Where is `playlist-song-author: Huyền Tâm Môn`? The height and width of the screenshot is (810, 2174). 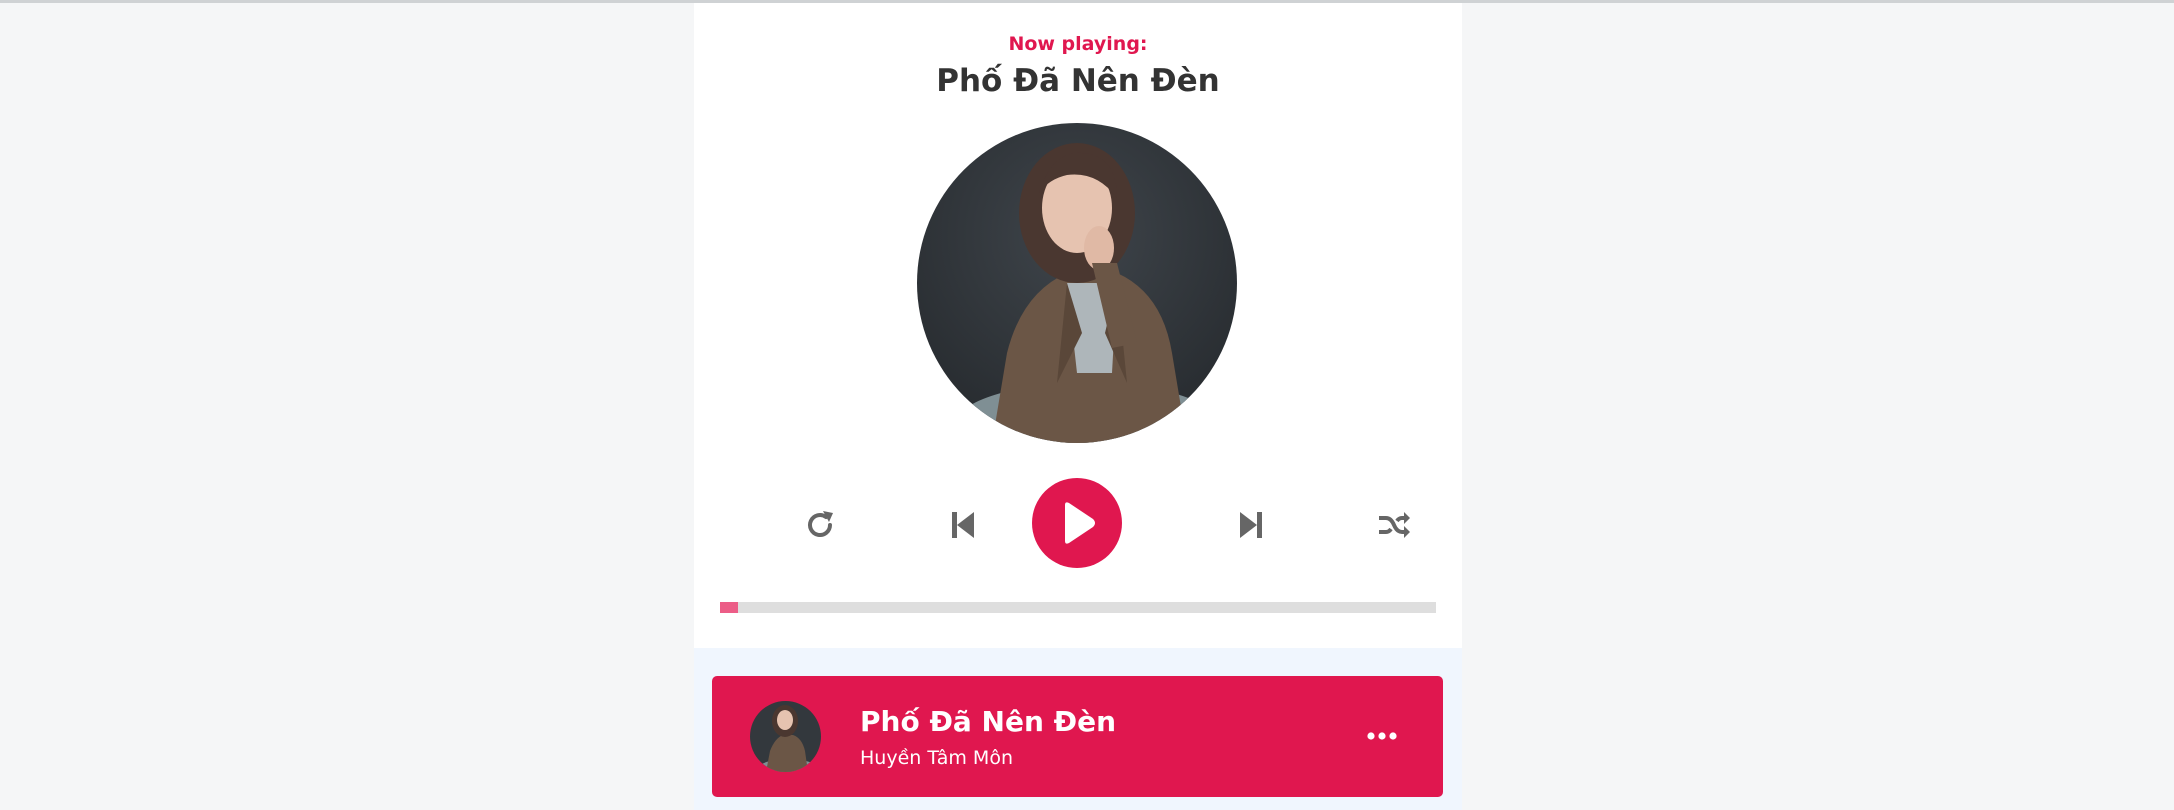 playlist-song-author: Huyền Tâm Môn is located at coordinates (936, 758).